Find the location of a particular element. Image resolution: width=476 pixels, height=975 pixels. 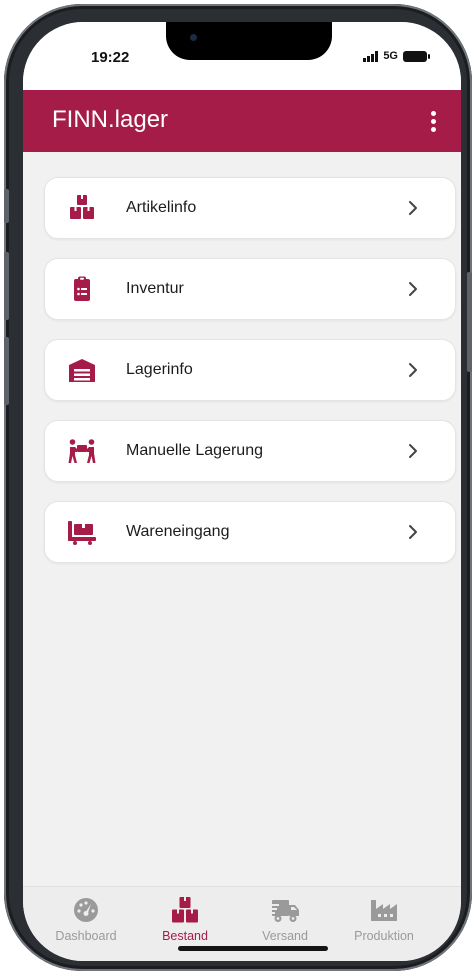

menu-item-label: Wareneingang is located at coordinates (178, 531).